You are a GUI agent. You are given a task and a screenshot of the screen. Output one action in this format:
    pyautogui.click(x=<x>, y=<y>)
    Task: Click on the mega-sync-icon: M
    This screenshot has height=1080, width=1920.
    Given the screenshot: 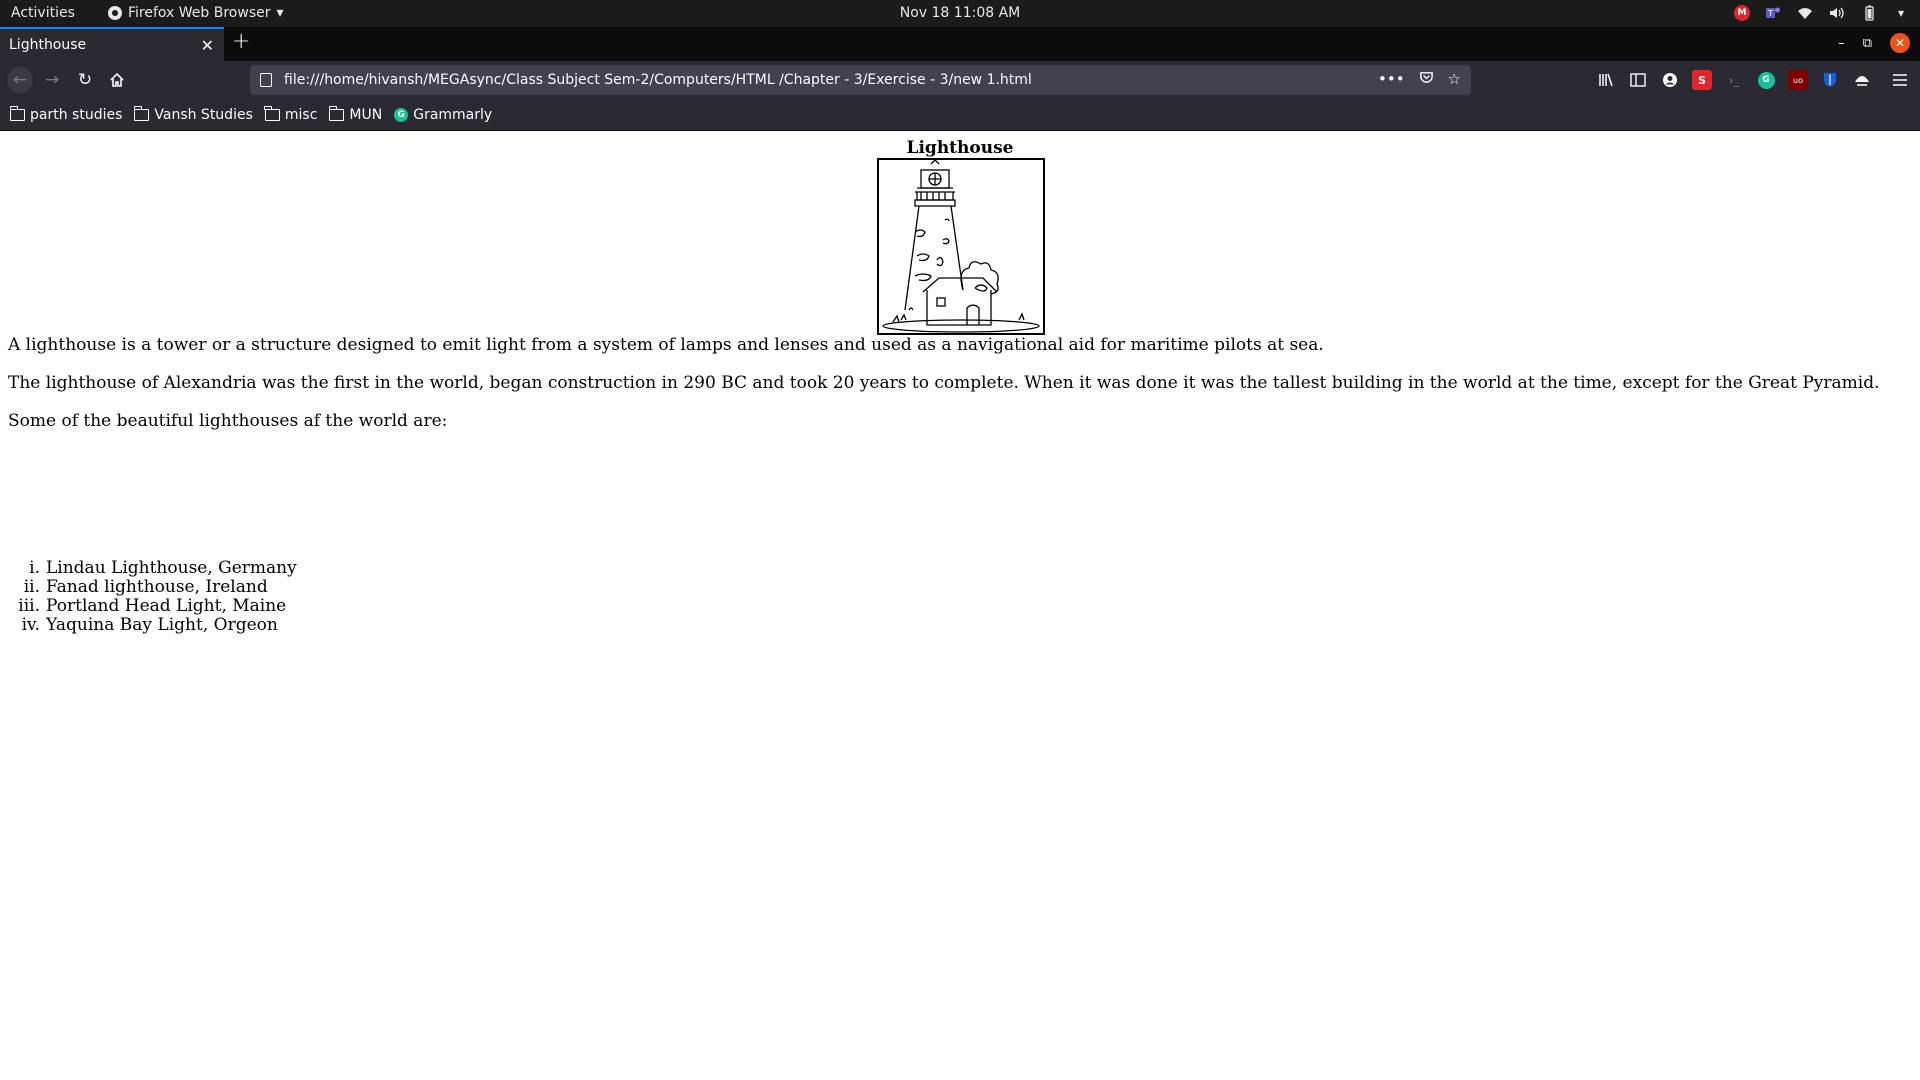 What is the action you would take?
    pyautogui.click(x=1742, y=13)
    